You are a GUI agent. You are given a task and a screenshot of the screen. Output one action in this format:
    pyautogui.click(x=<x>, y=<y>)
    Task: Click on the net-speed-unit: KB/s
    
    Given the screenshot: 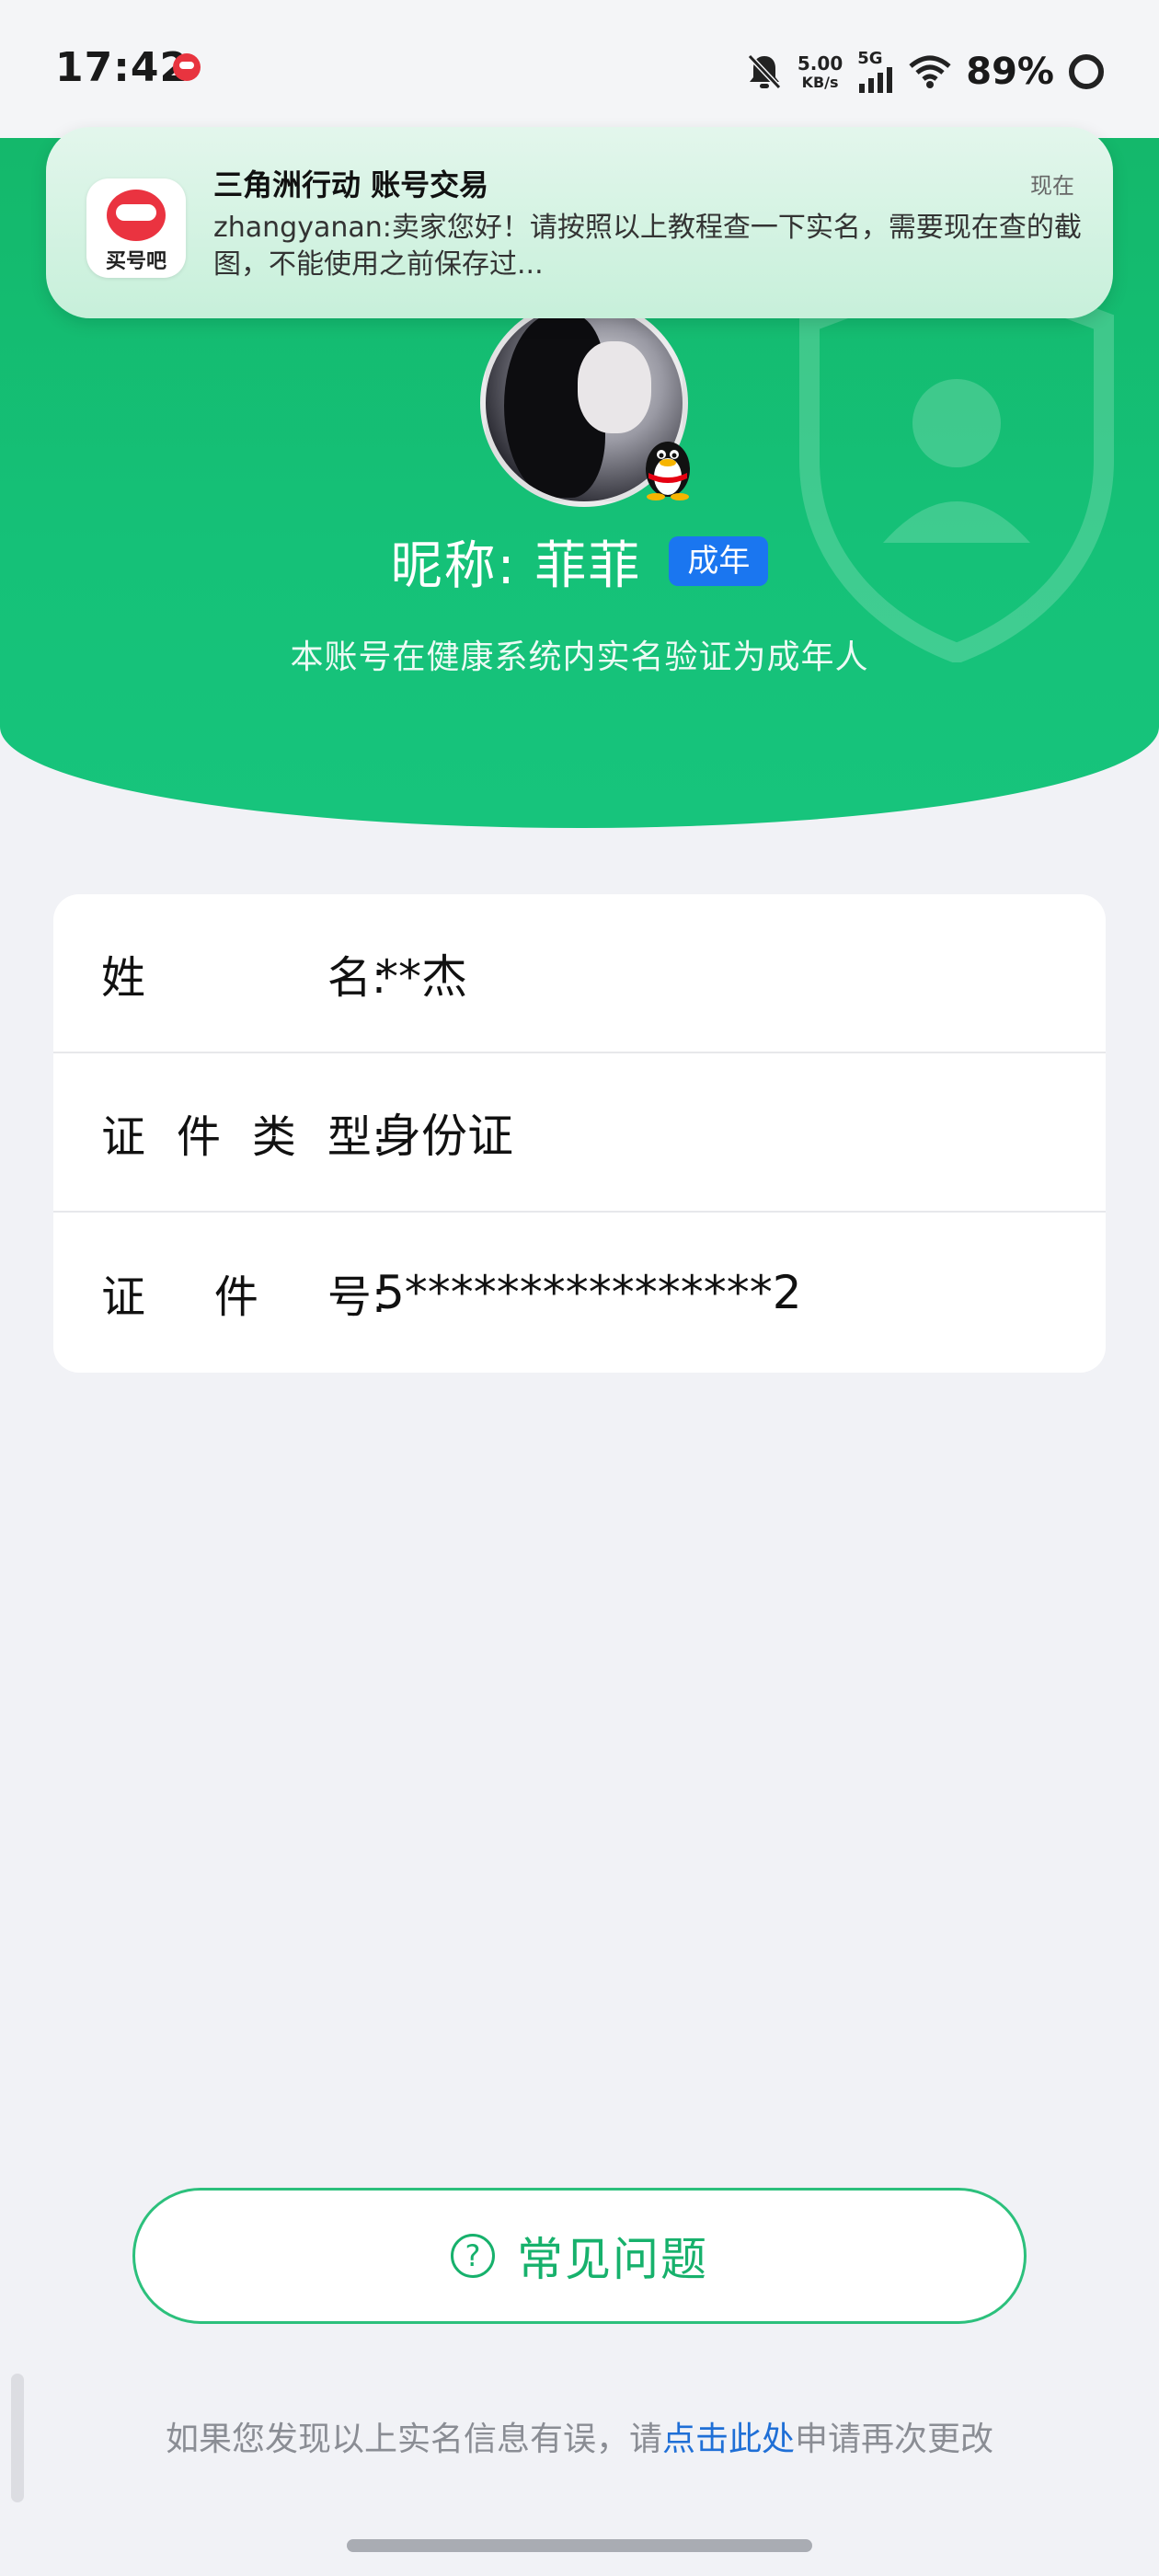 What is the action you would take?
    pyautogui.click(x=820, y=82)
    